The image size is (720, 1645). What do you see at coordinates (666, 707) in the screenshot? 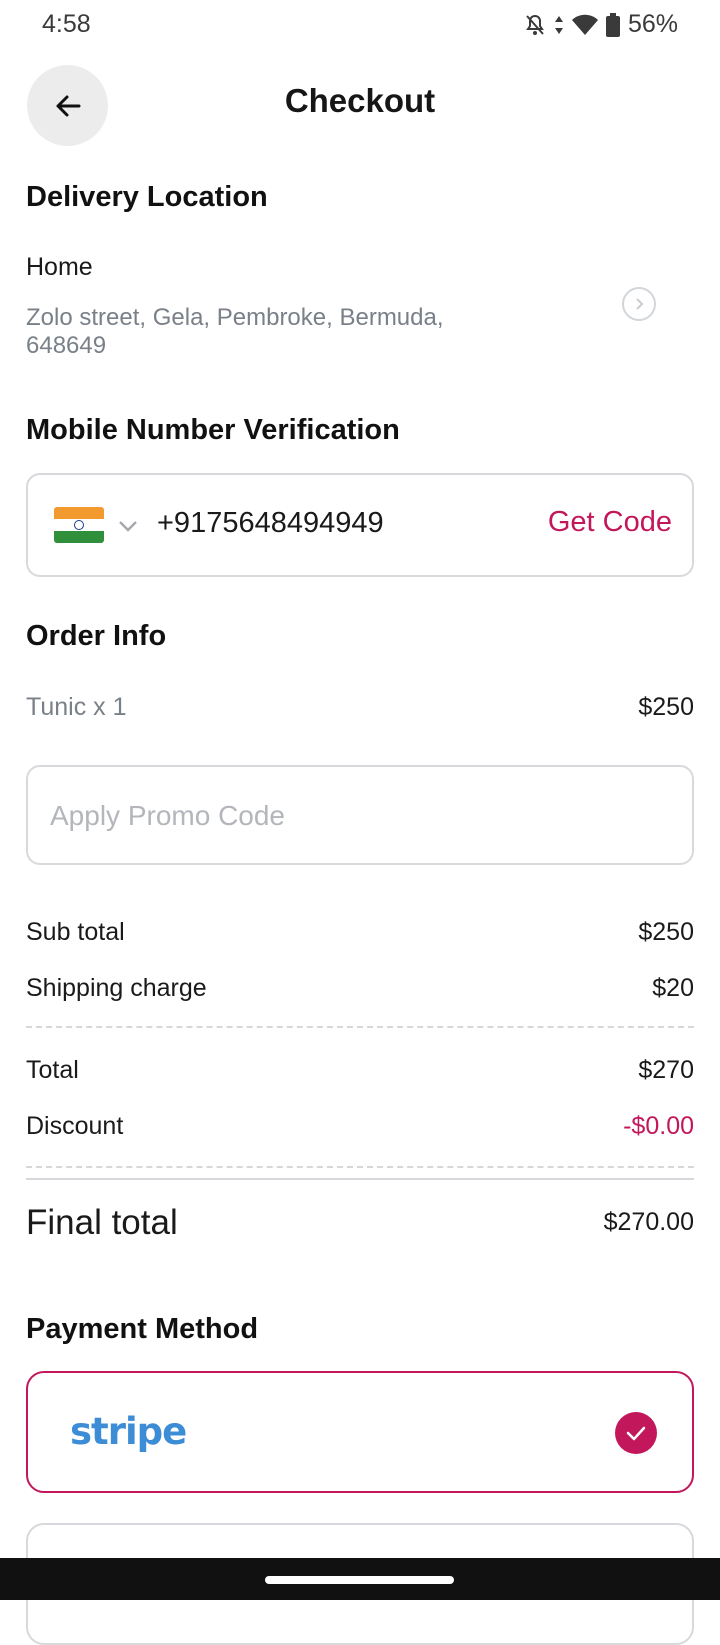
I see `order-item-price: $250` at bounding box center [666, 707].